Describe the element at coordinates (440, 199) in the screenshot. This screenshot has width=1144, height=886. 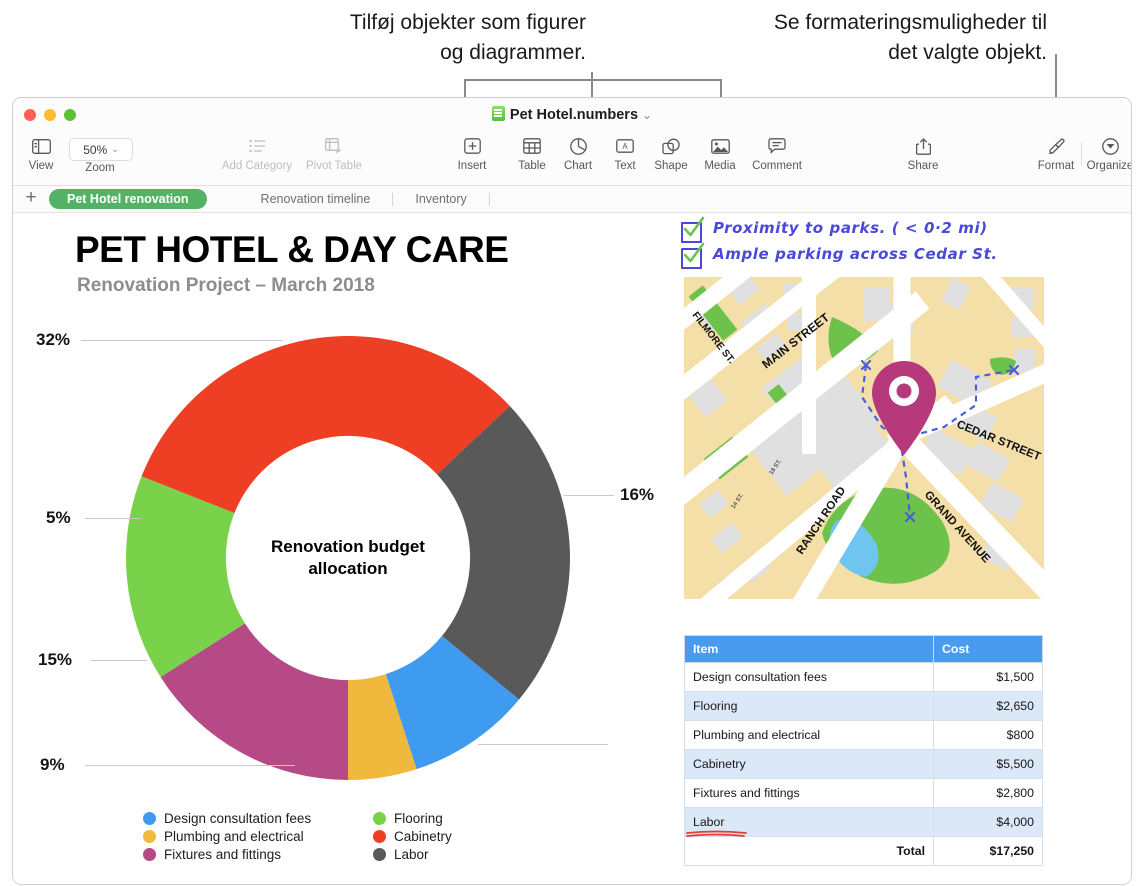
I see `sheet-tab-inventory: Inventory` at that location.